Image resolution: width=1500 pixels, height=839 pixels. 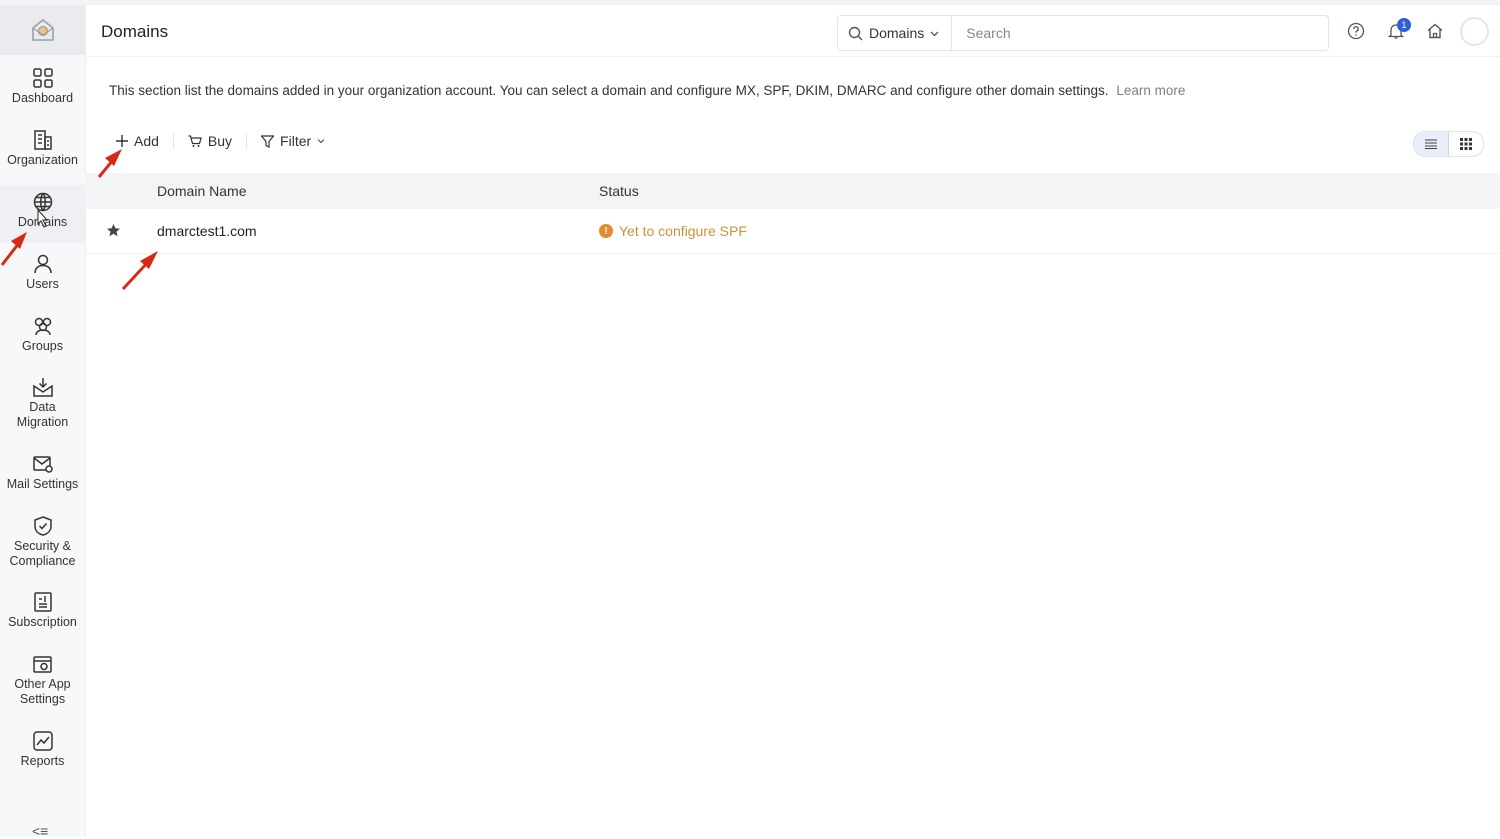 I want to click on building-icon, so click(x=42, y=140).